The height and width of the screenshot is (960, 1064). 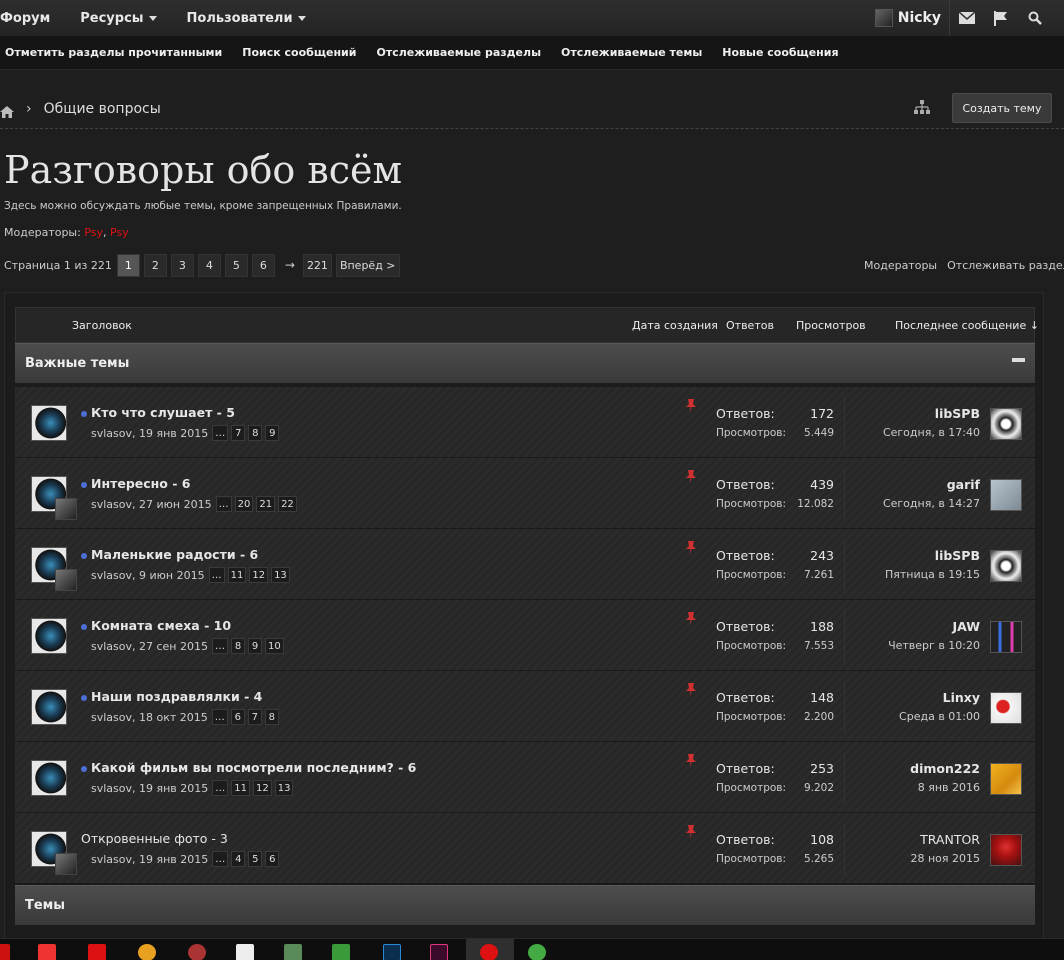 I want to click on thread-page-link: 20, so click(x=244, y=504).